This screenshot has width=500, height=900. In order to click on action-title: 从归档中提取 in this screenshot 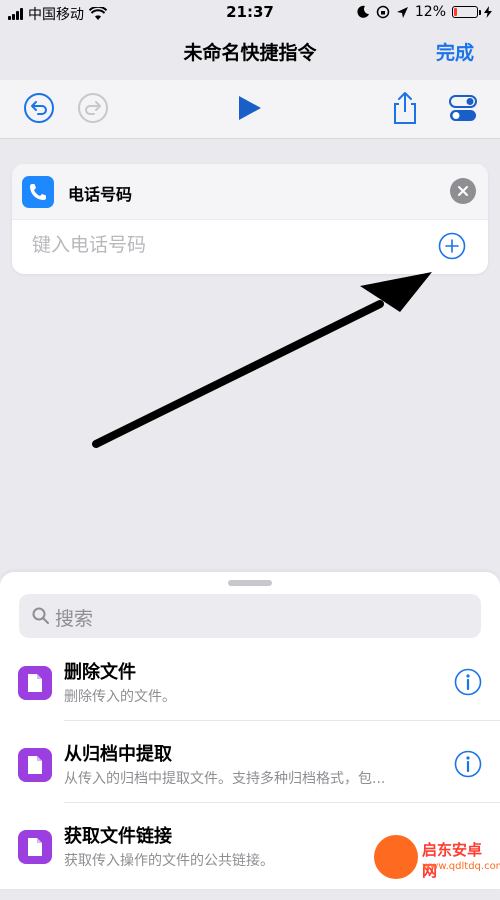, I will do `click(118, 754)`.